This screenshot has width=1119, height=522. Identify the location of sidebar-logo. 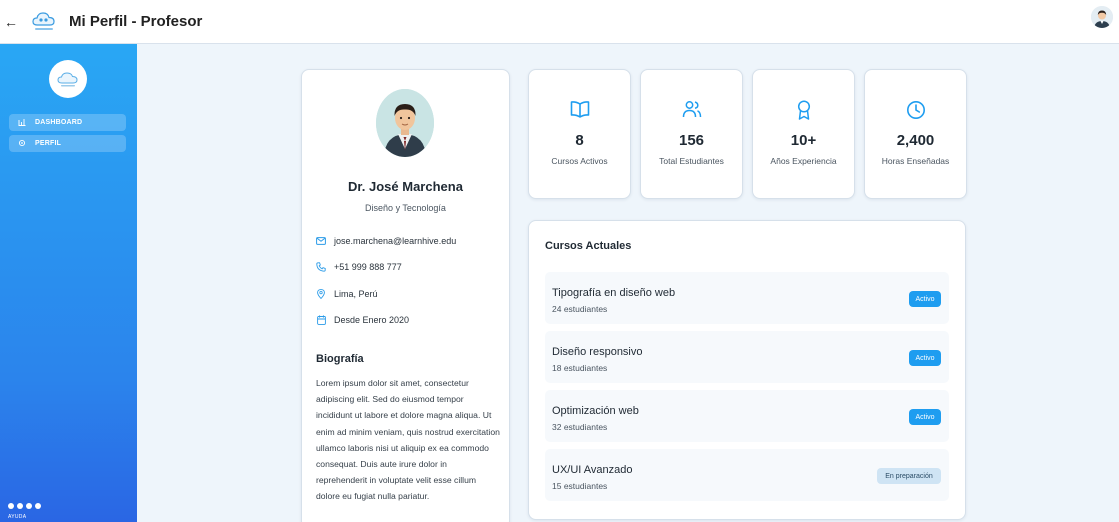
(68, 79).